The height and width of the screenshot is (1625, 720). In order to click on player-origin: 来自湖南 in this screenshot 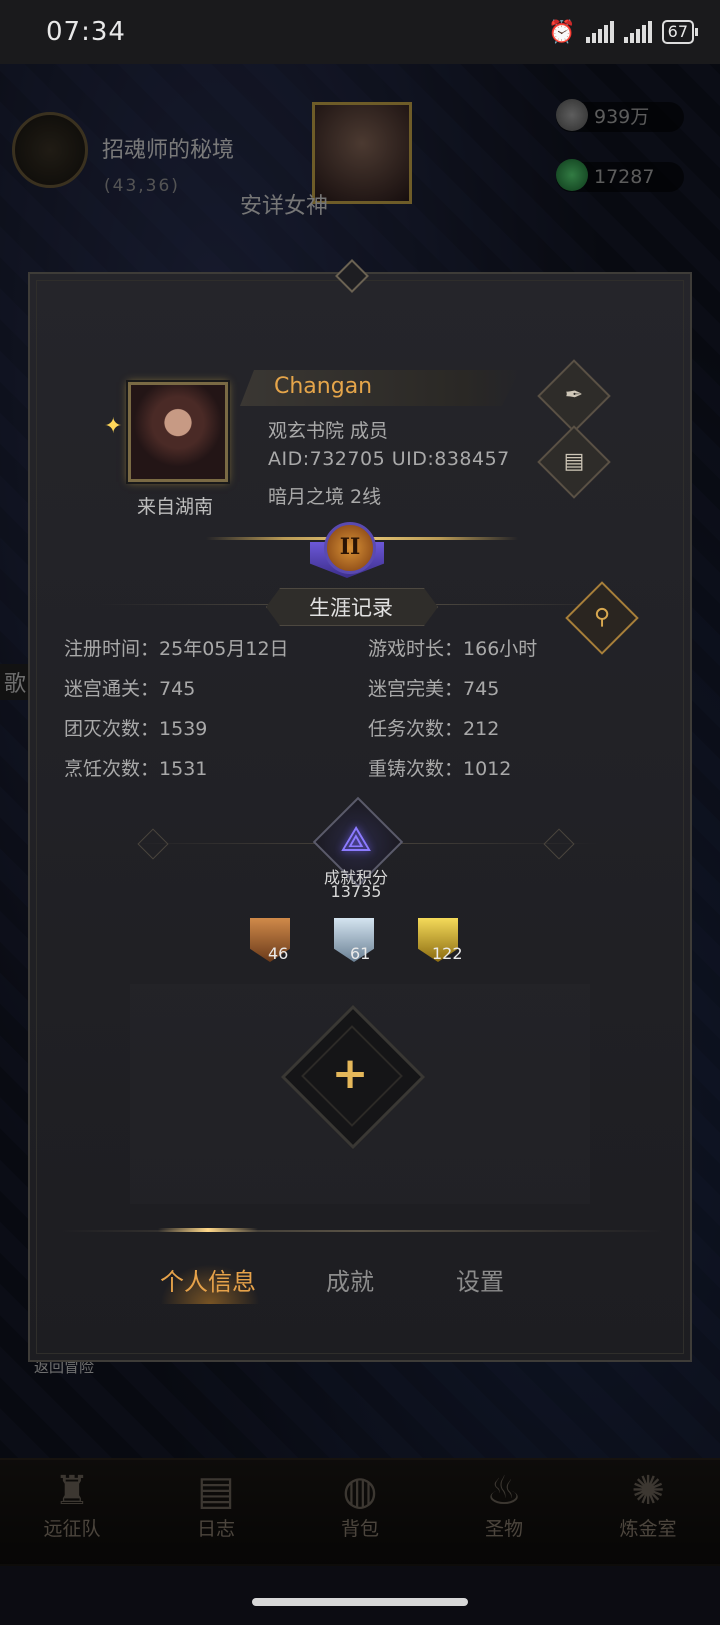, I will do `click(174, 507)`.